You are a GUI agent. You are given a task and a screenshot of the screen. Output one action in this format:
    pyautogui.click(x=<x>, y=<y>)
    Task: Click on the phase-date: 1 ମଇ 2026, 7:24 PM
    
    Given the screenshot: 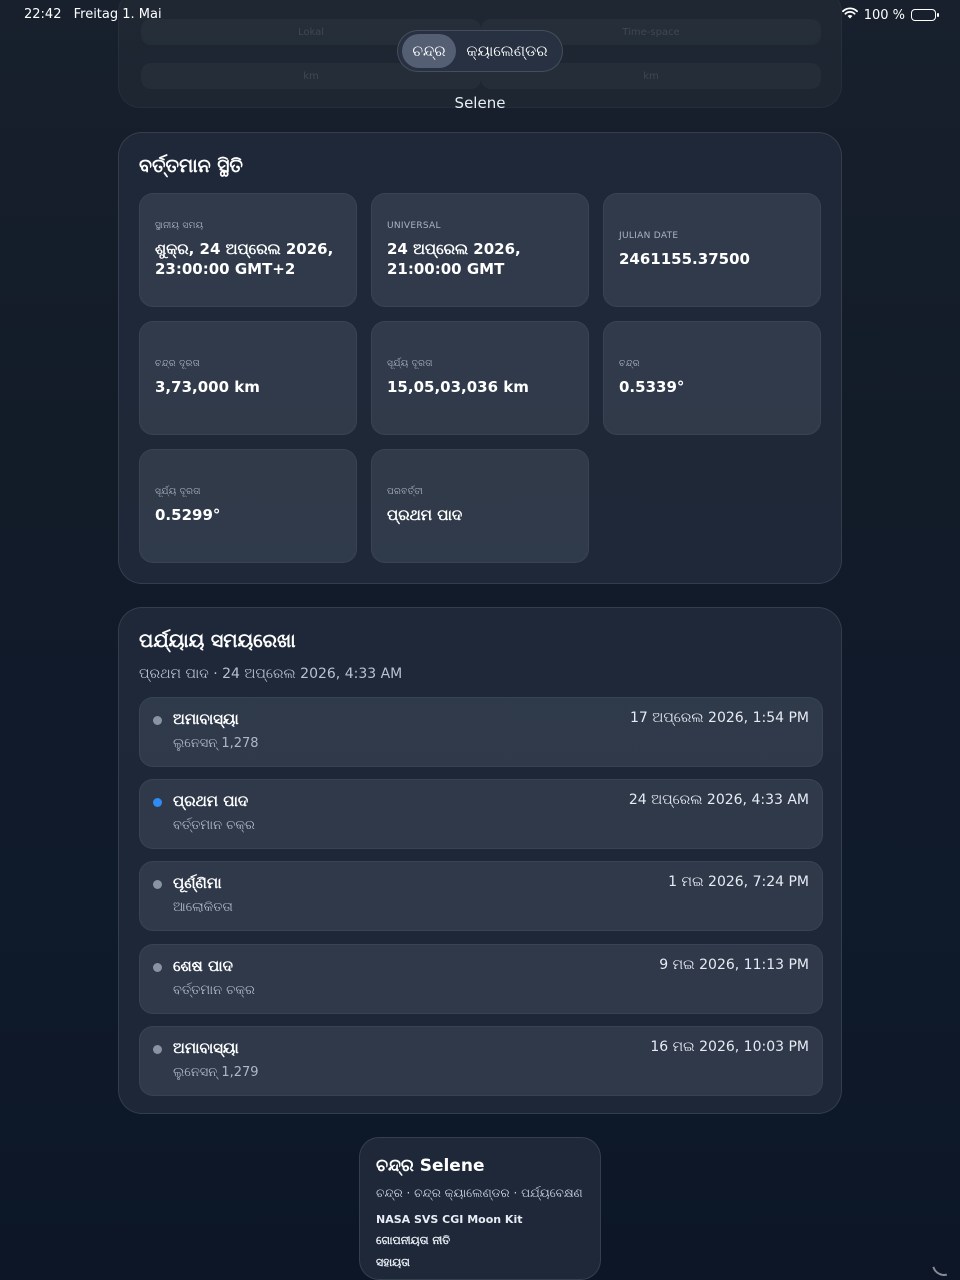 What is the action you would take?
    pyautogui.click(x=738, y=882)
    